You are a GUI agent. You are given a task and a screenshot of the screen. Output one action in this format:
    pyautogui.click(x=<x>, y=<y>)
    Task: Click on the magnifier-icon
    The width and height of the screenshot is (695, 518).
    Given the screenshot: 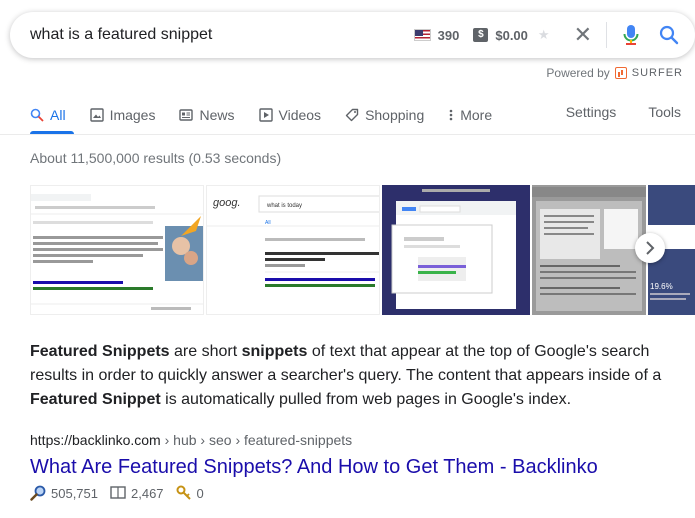 What is the action you would take?
    pyautogui.click(x=38, y=493)
    